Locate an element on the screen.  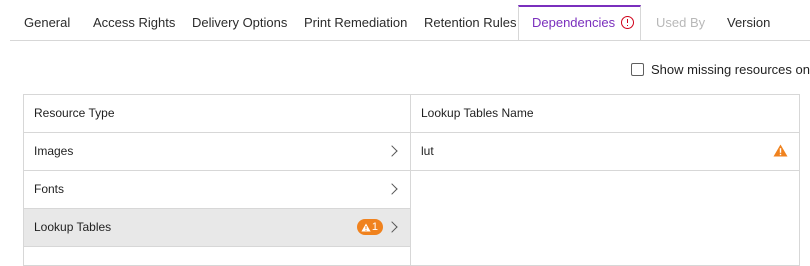
tab-version: Version is located at coordinates (748, 23).